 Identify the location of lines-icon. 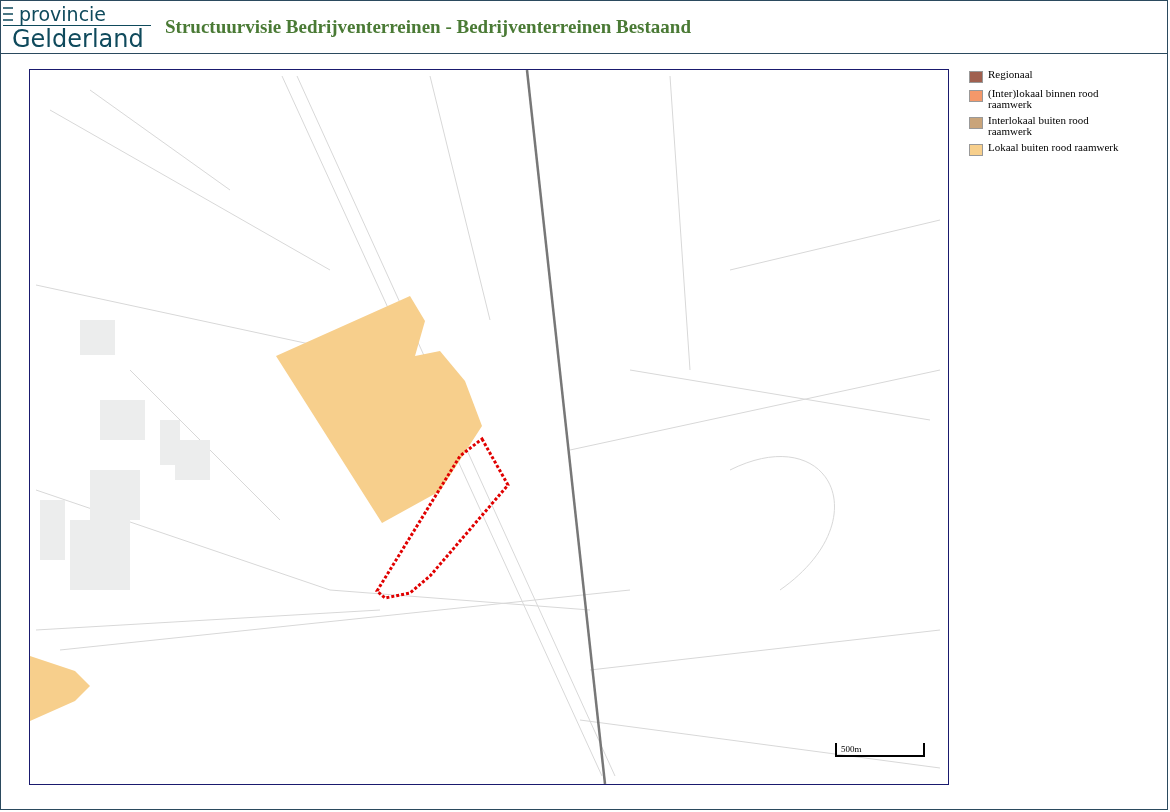
(8, 13).